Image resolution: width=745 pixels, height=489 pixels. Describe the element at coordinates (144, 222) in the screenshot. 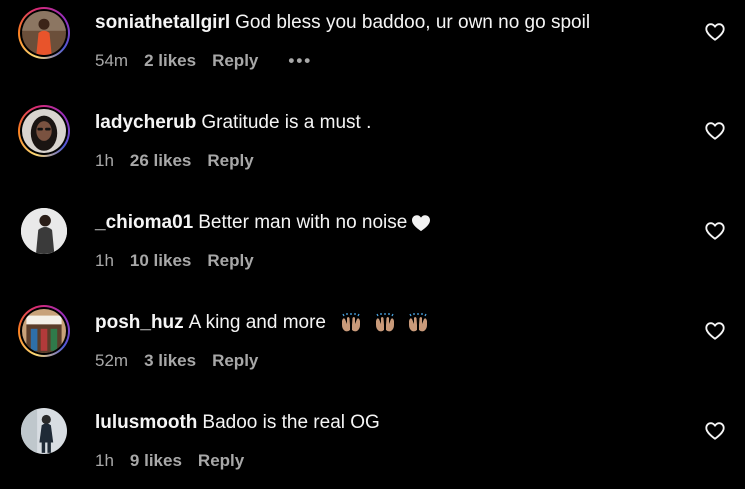

I see `comment-username: _chioma01` at that location.